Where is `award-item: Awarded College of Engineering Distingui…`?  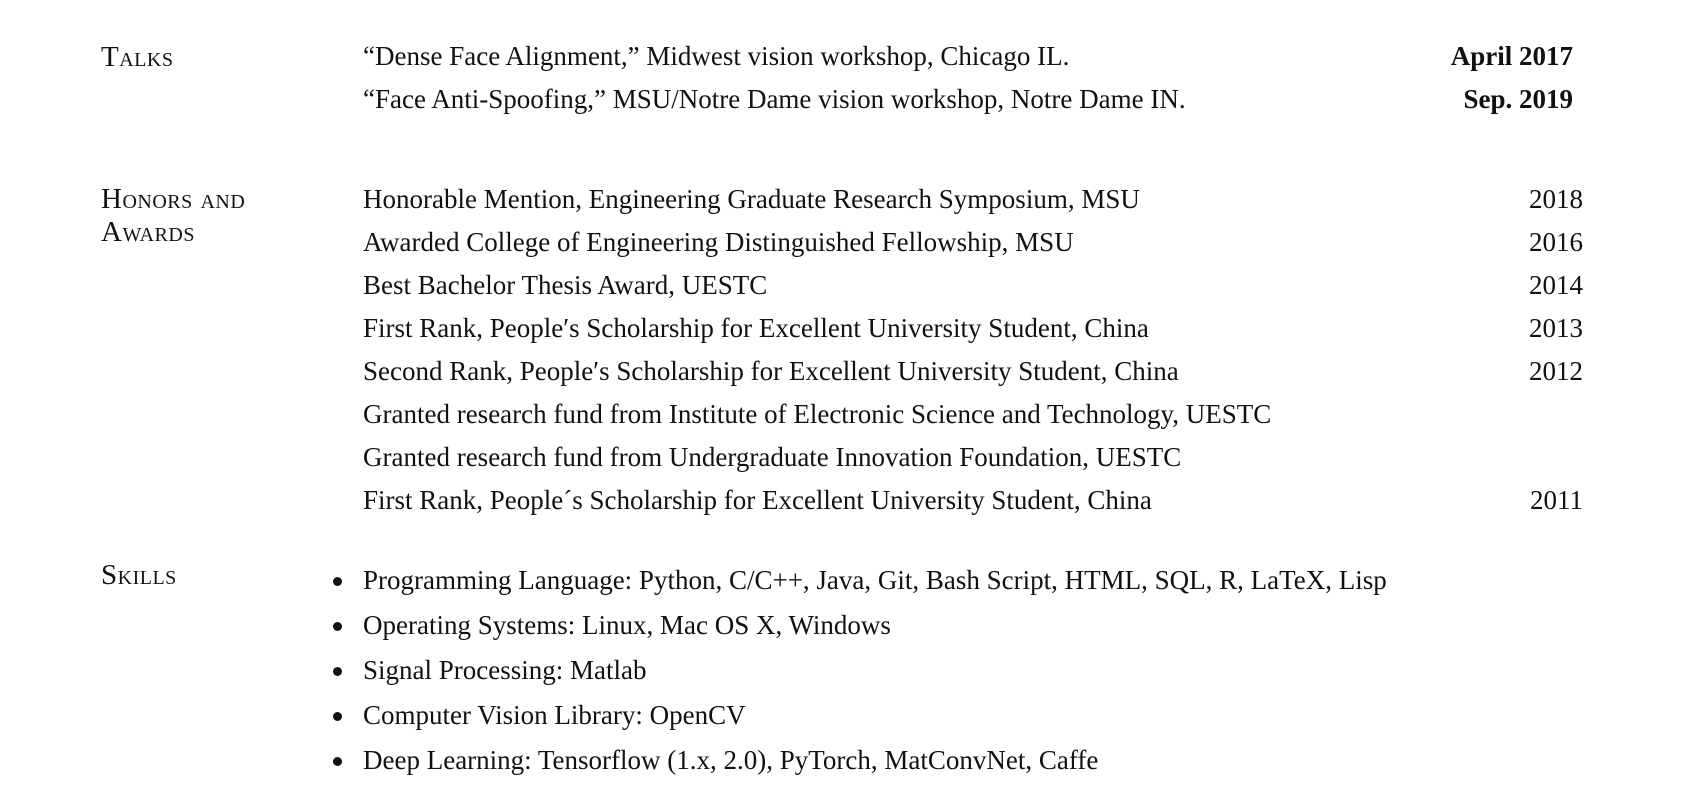 award-item: Awarded College of Engineering Distingui… is located at coordinates (973, 242).